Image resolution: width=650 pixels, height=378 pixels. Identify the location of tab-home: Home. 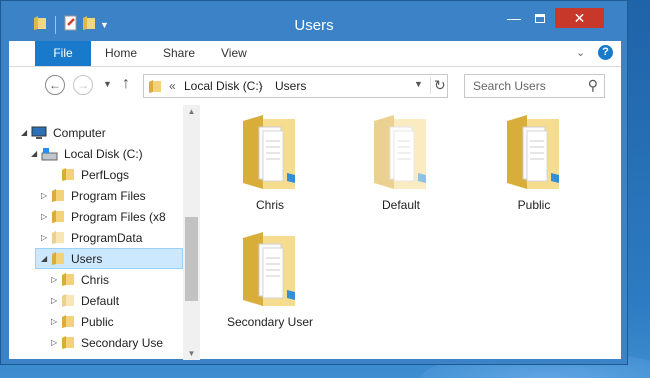
(121, 53).